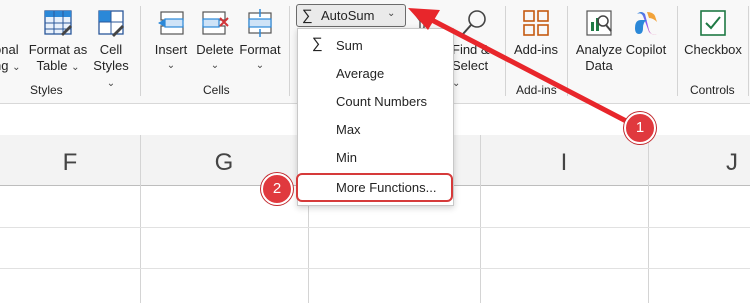  What do you see at coordinates (640, 128) in the screenshot?
I see `annotation-badge-1: 1` at bounding box center [640, 128].